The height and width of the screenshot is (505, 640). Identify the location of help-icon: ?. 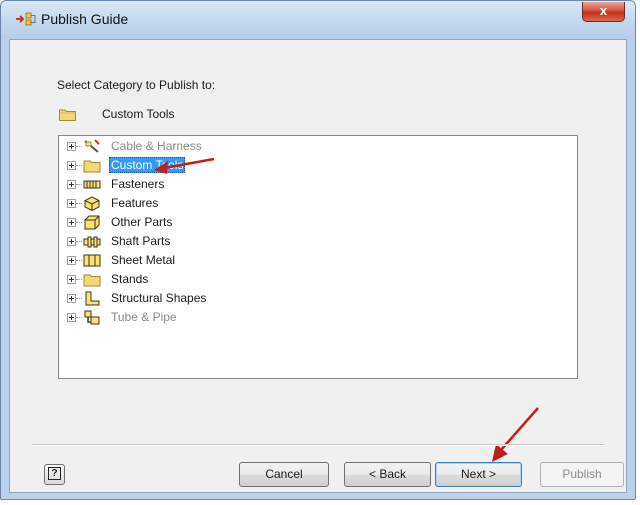
(54, 473).